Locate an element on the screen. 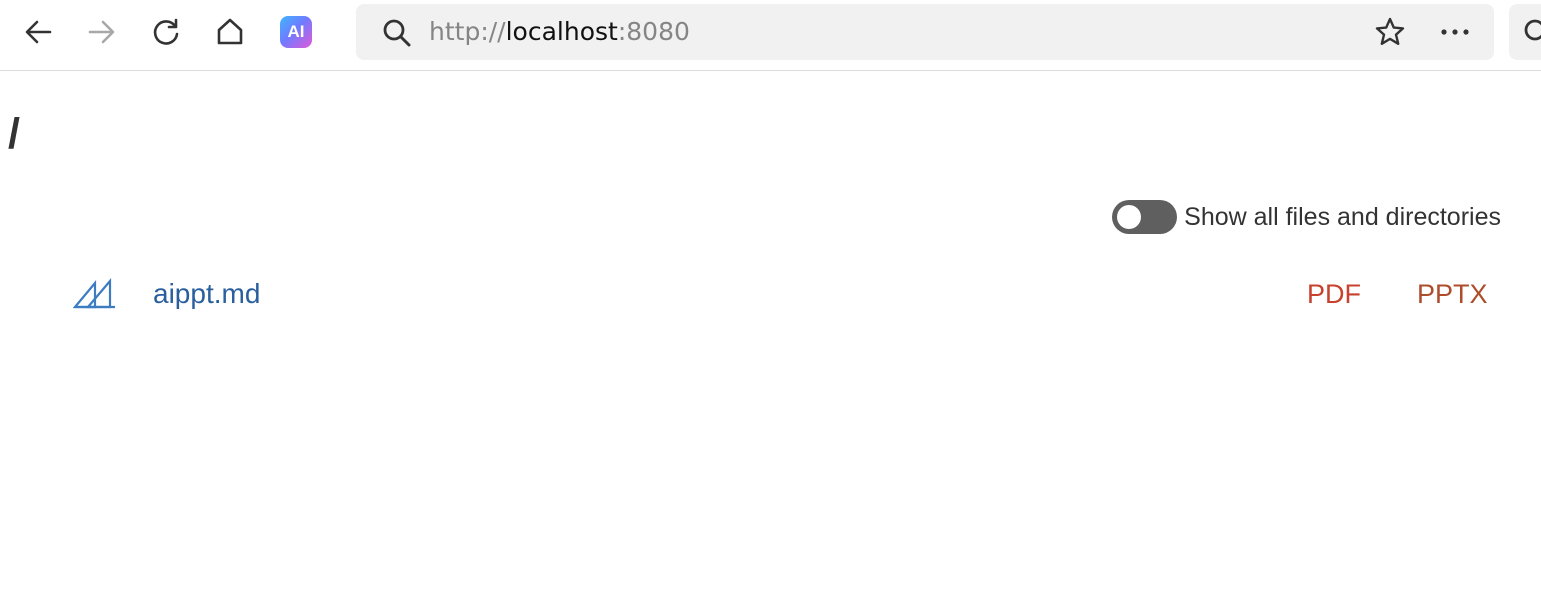 This screenshot has height=591, width=1541. convert-pptx-link: PPTX is located at coordinates (1452, 294).